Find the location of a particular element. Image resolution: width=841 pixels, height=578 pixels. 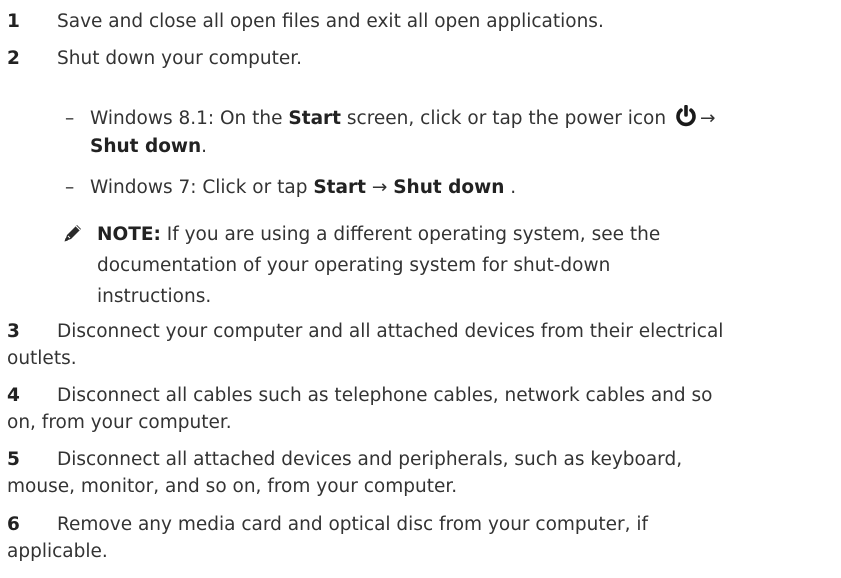

substep-win81-cont: Shut down. is located at coordinates (148, 146).